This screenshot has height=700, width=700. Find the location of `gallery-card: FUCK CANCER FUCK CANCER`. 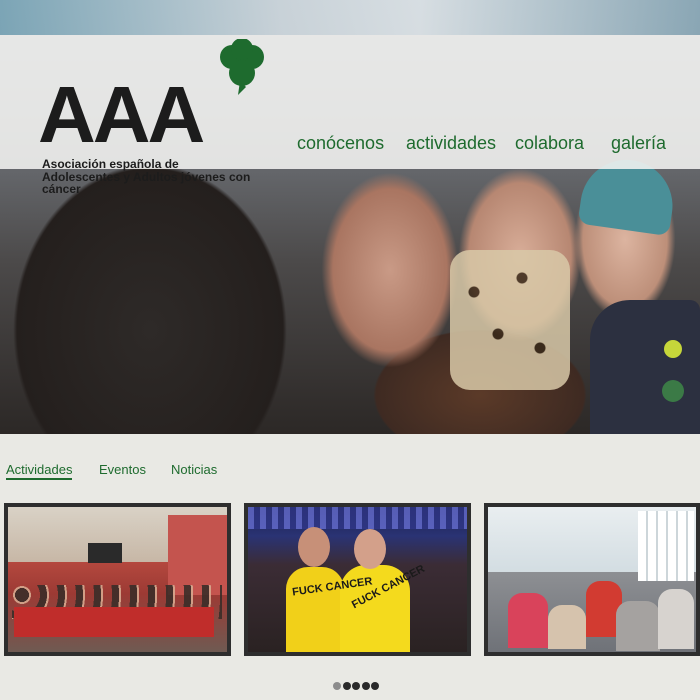

gallery-card: FUCK CANCER FUCK CANCER is located at coordinates (357, 579).